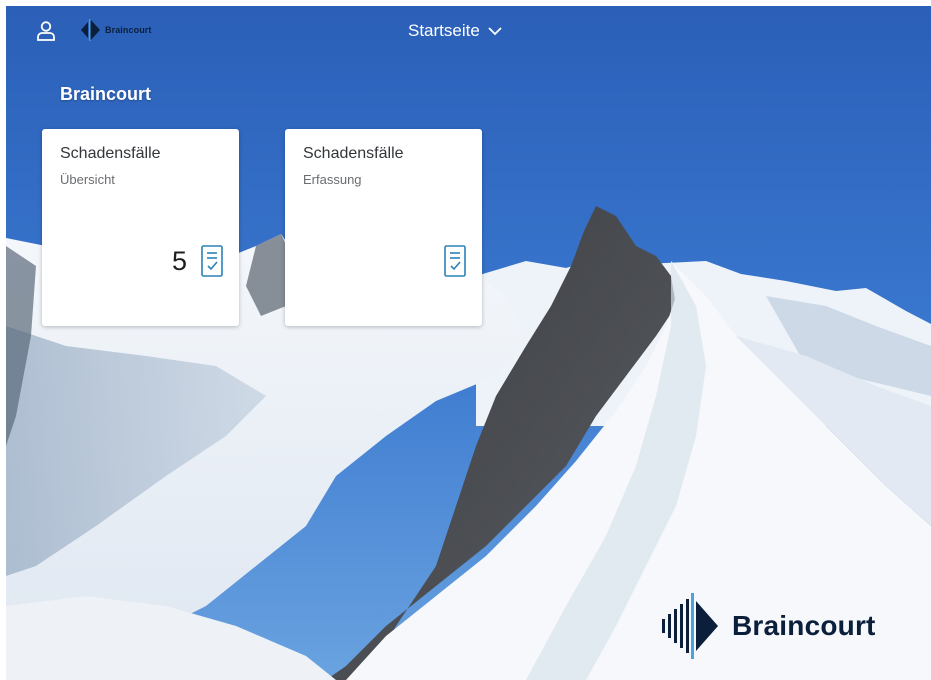 The height and width of the screenshot is (680, 931). I want to click on tile-group-title: Braincourt, so click(106, 94).